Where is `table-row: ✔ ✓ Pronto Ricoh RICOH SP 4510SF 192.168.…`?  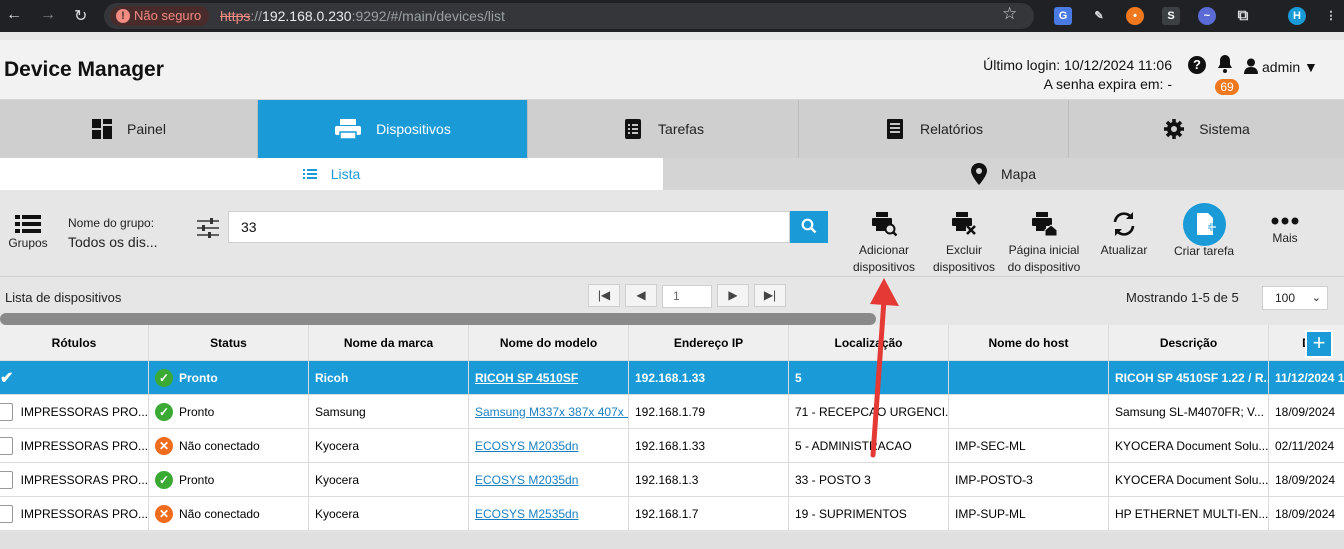
table-row: ✔ ✓ Pronto Ricoh RICOH SP 4510SF 192.168.… is located at coordinates (672, 378).